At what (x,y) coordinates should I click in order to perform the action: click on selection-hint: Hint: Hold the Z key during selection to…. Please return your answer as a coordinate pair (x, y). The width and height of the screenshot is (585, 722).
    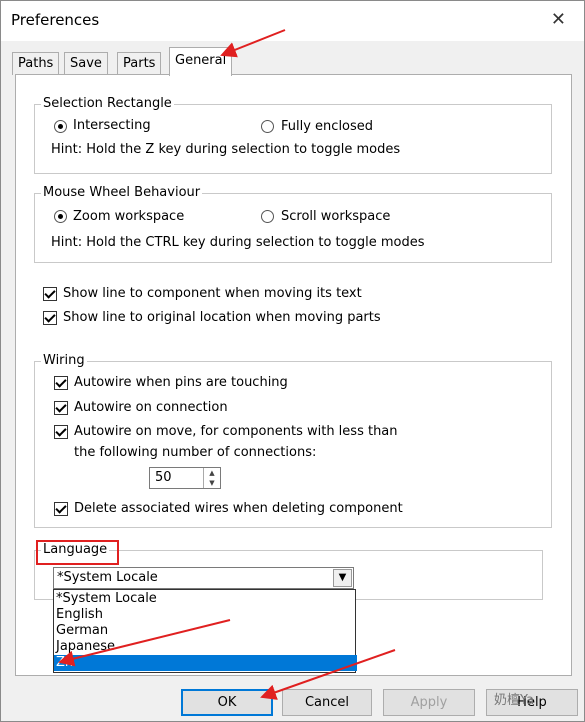
    Looking at the image, I should click on (226, 149).